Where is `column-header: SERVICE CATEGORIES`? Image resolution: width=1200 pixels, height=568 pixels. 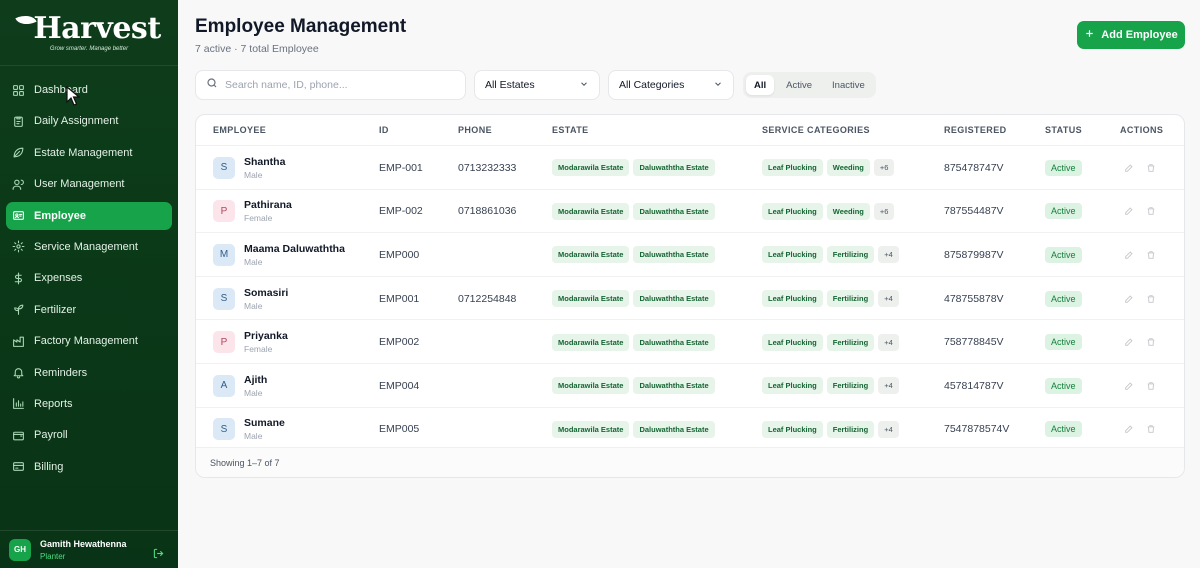 column-header: SERVICE CATEGORIES is located at coordinates (816, 130).